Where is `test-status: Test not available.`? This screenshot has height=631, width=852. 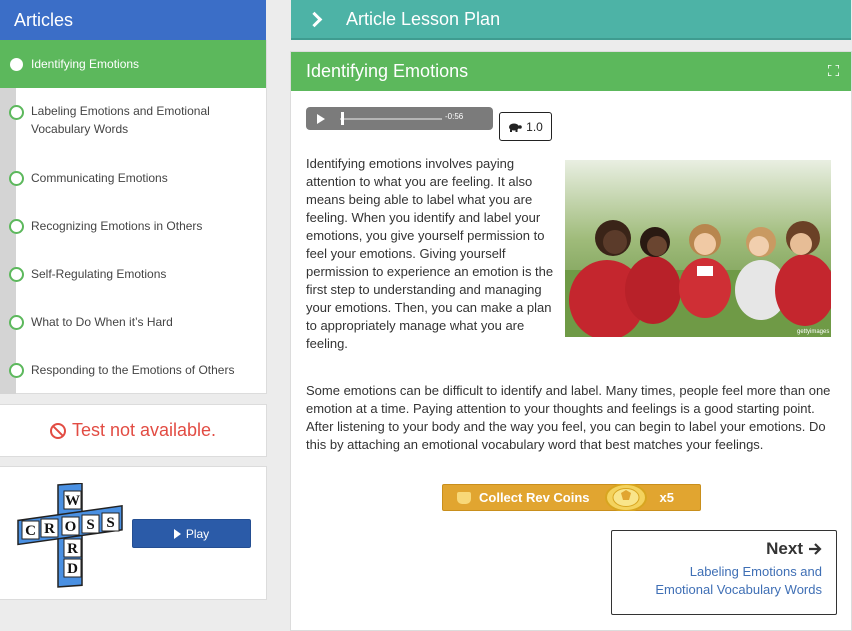
test-status: Test not available. is located at coordinates (133, 430).